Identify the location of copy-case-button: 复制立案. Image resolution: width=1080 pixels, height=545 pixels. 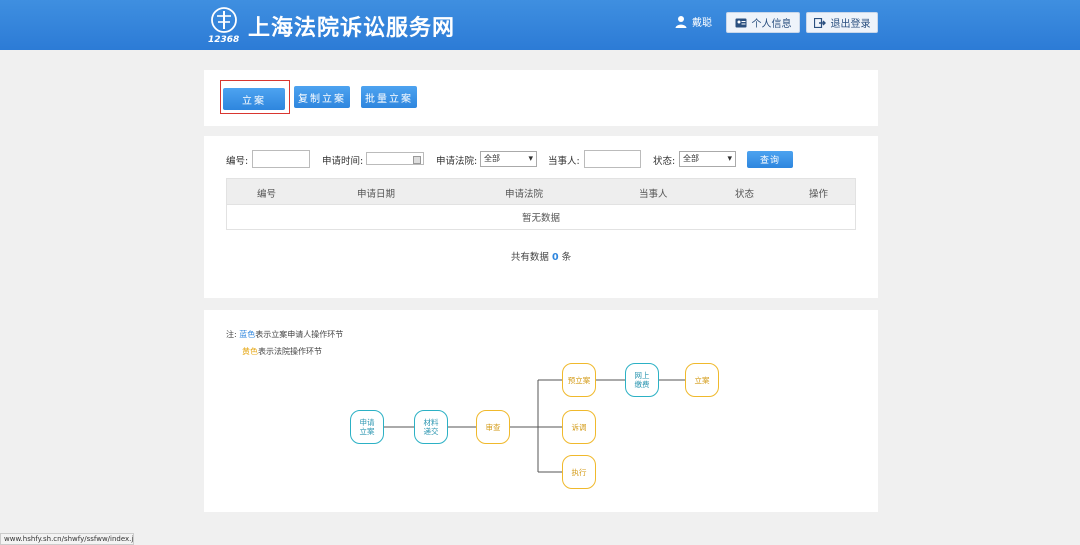
(322, 97).